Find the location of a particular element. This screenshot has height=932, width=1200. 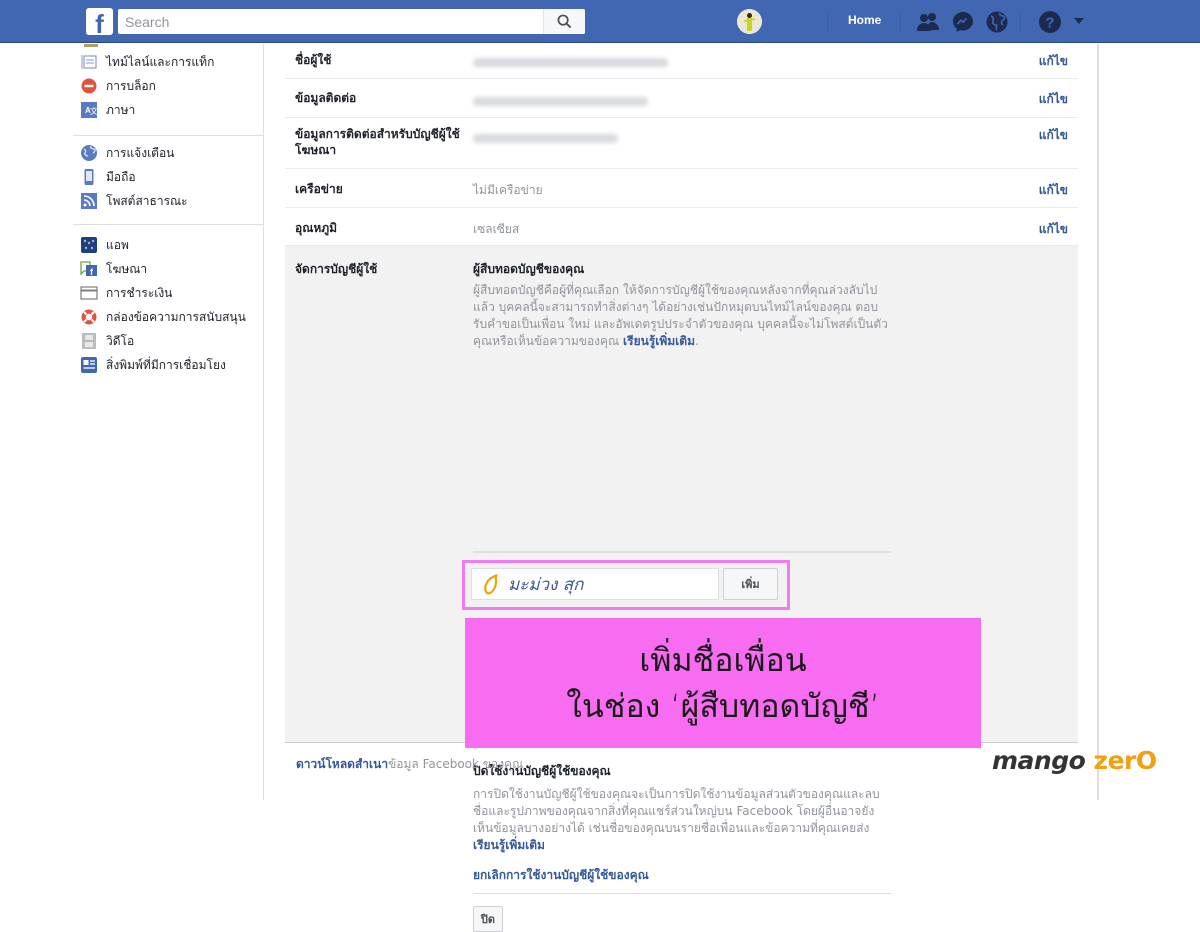

watermark-part-2: zerO is located at coordinates (1125, 760).